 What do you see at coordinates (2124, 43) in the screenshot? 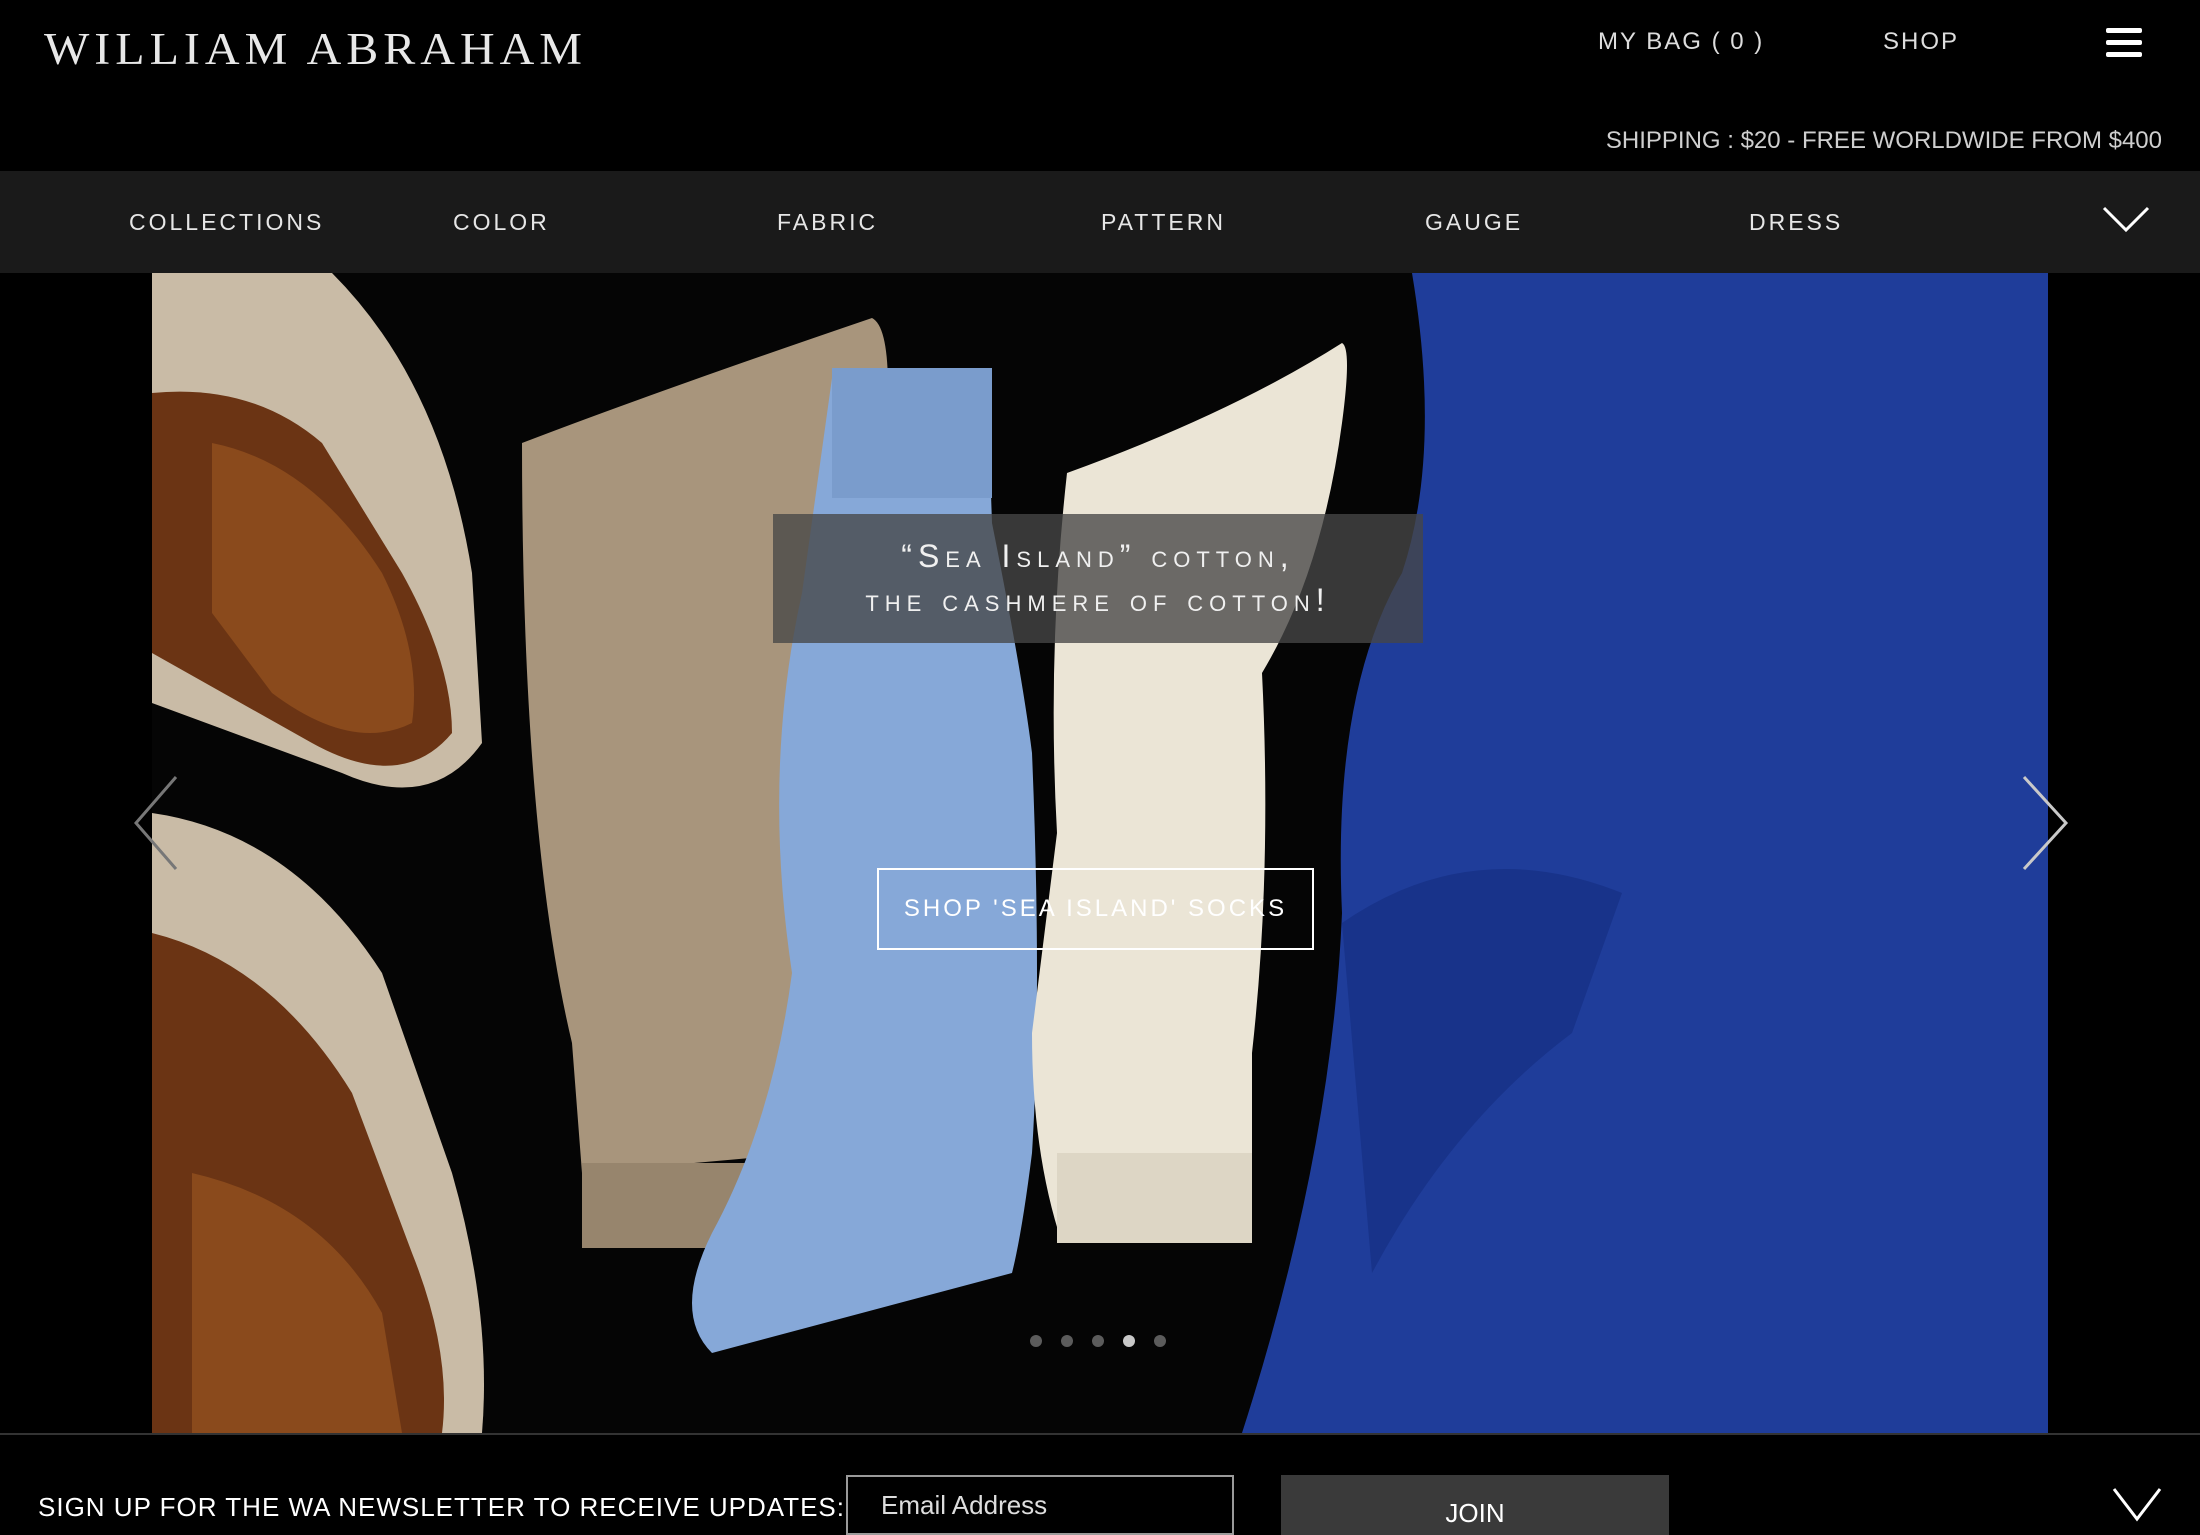
I see `hamburger-icon` at bounding box center [2124, 43].